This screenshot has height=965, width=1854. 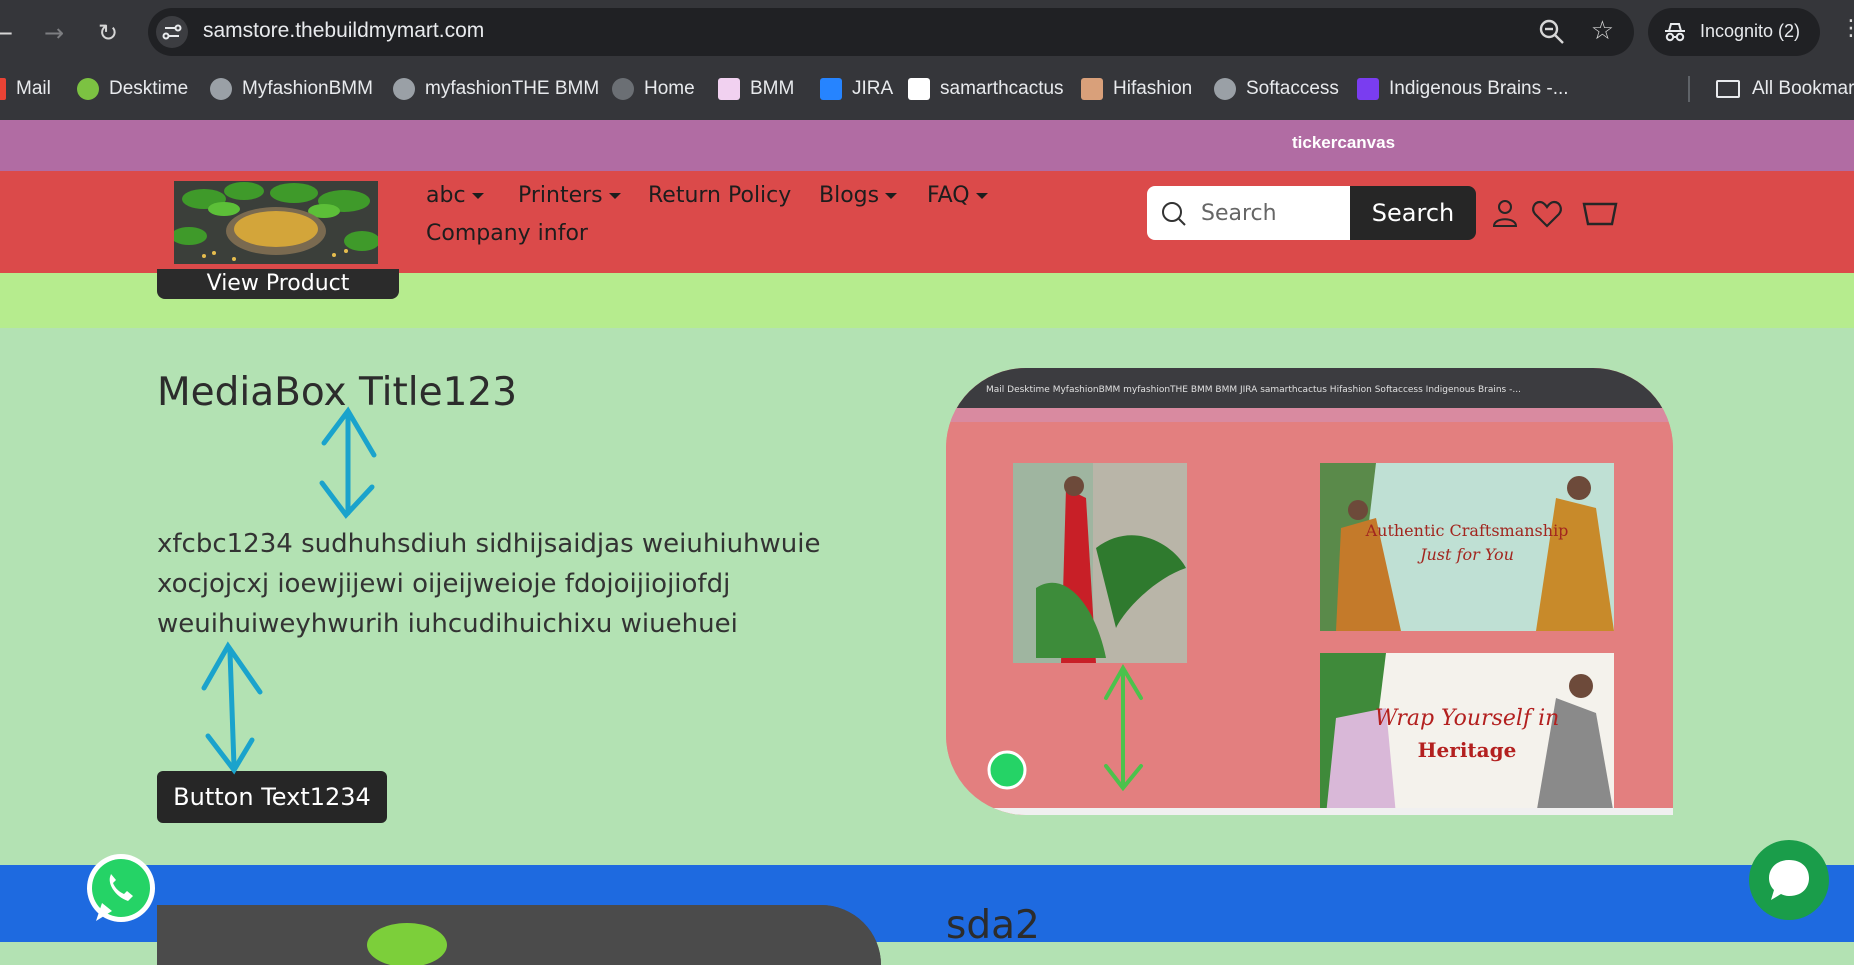 I want to click on product-strip: View Product, so click(x=927, y=298).